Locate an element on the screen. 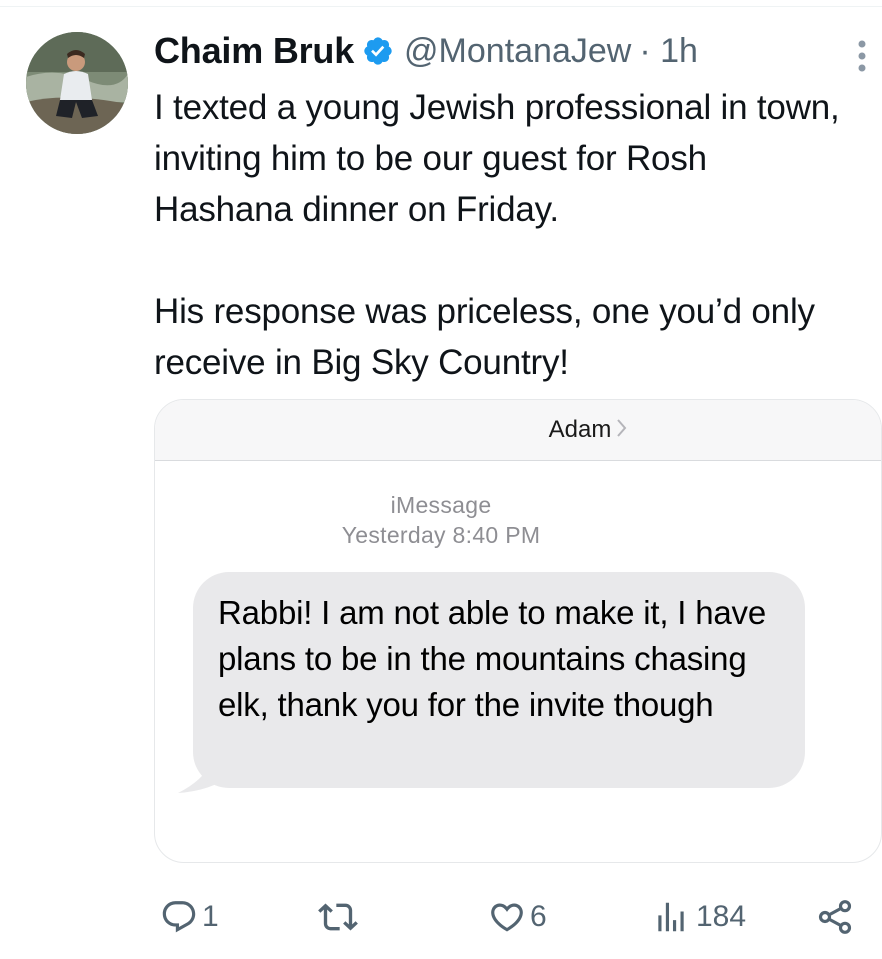 The width and height of the screenshot is (882, 959). retweet-icon is located at coordinates (338, 917).